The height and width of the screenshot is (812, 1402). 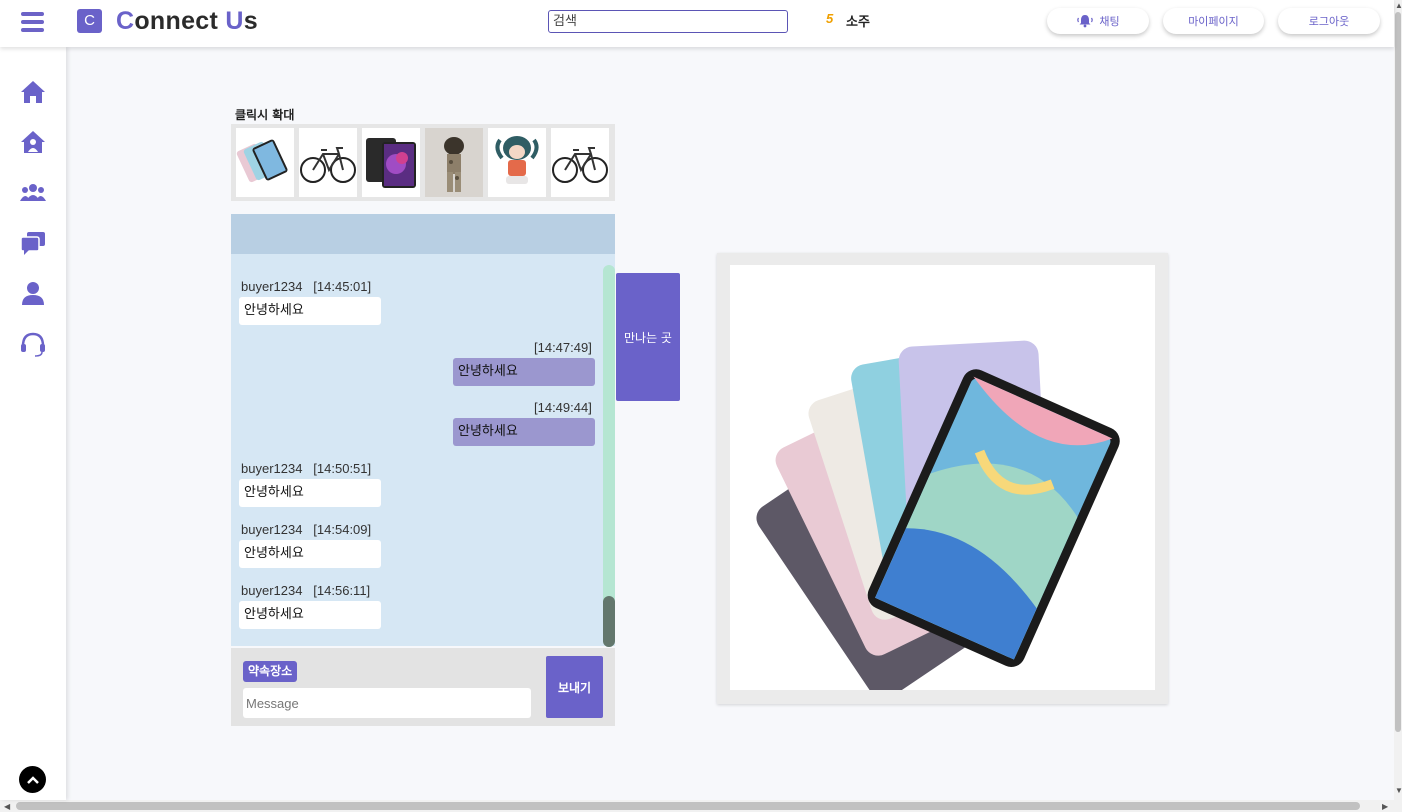 I want to click on location-name: 소주, so click(x=858, y=20).